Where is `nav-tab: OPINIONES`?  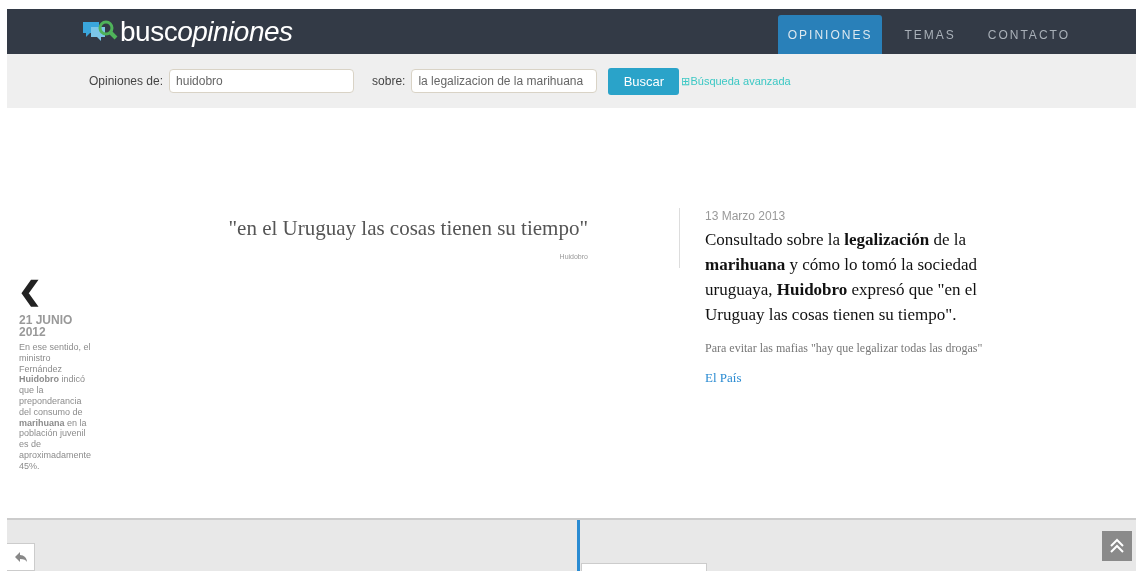 nav-tab: OPINIONES is located at coordinates (830, 34).